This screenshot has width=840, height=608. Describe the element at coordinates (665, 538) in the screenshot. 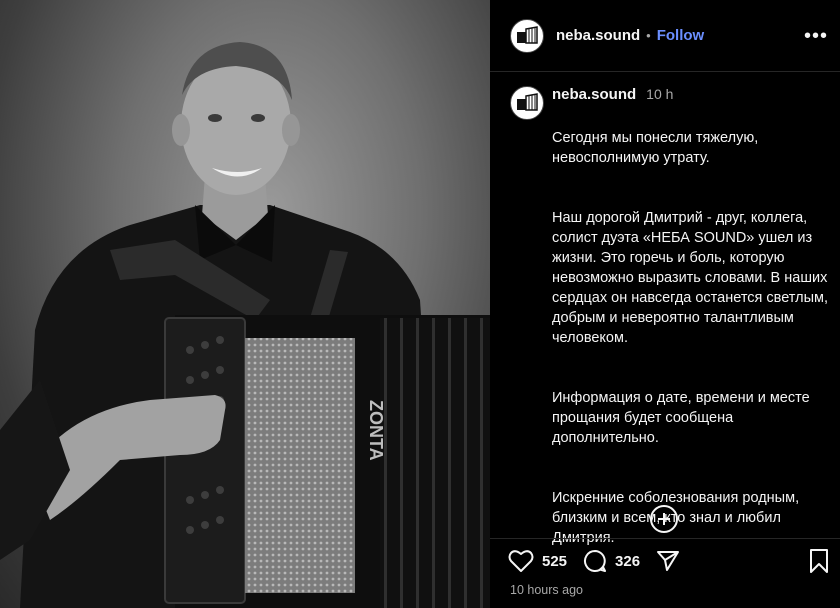

I see `divider` at that location.